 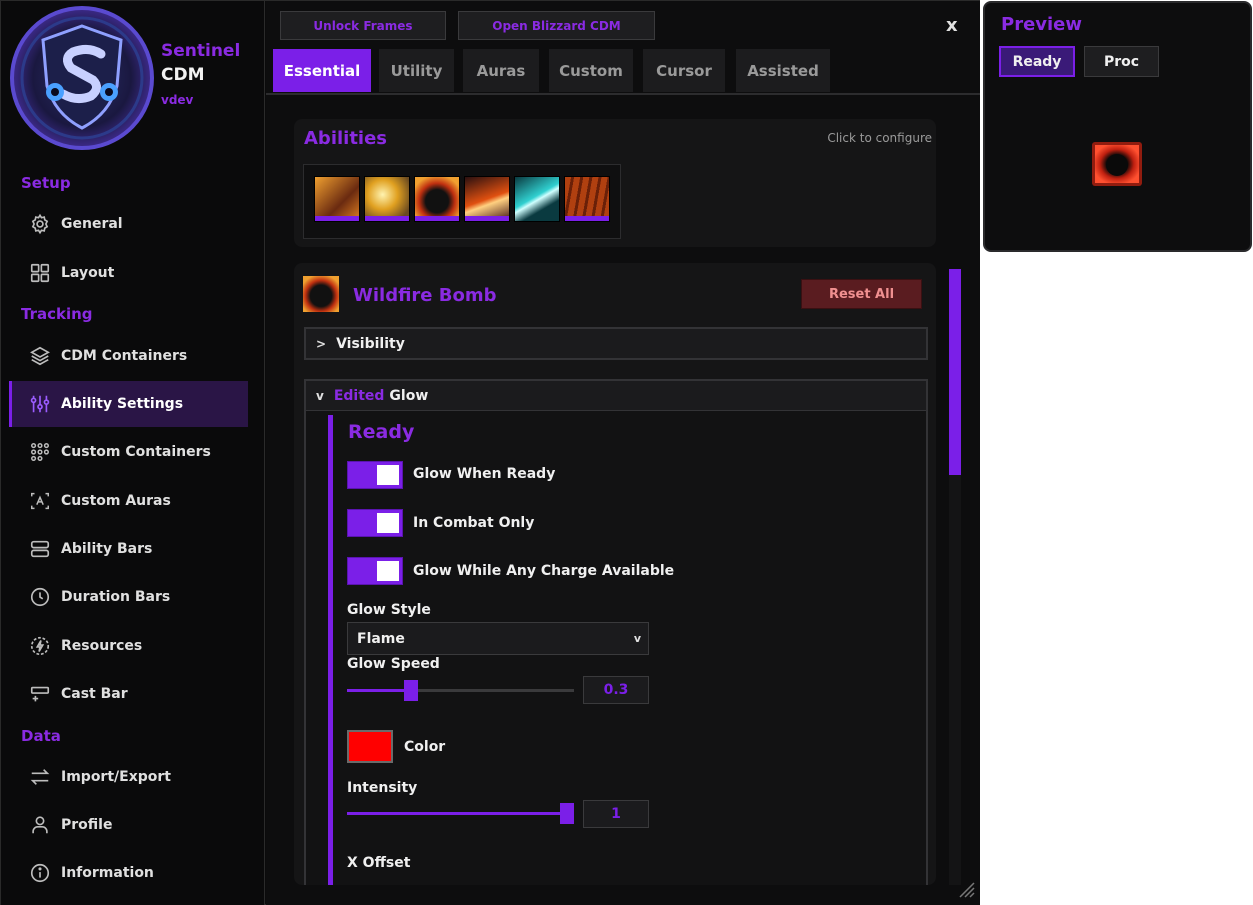 What do you see at coordinates (41, 736) in the screenshot?
I see `section-data: Data` at bounding box center [41, 736].